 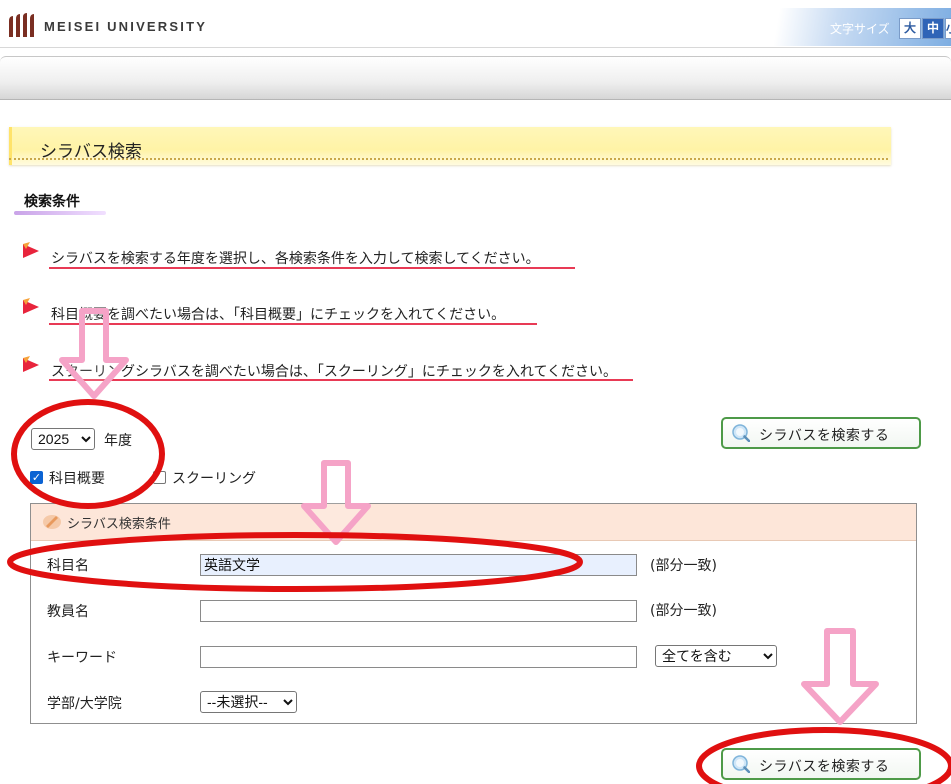 What do you see at coordinates (214, 478) in the screenshot?
I see `schooling-checkbox-label: スクーリング` at bounding box center [214, 478].